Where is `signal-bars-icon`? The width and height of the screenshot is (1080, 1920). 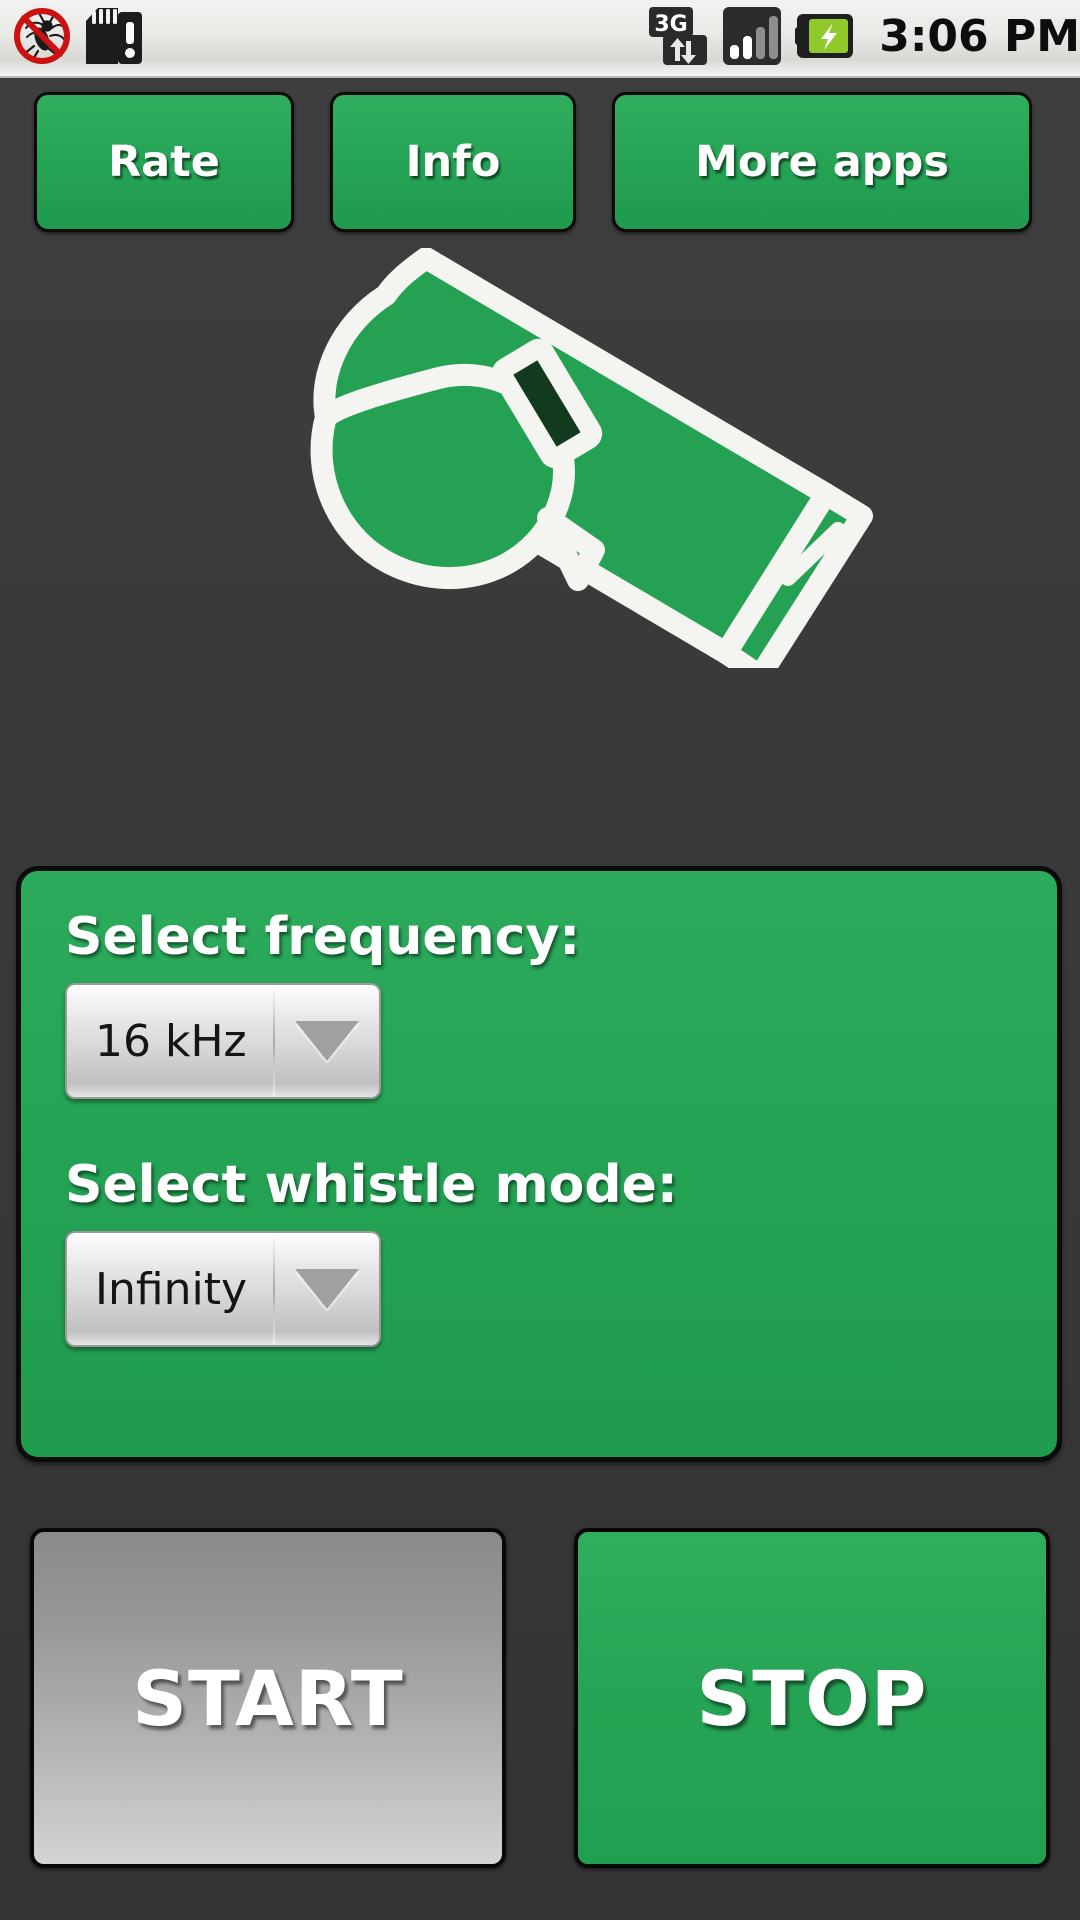
signal-bars-icon is located at coordinates (752, 38).